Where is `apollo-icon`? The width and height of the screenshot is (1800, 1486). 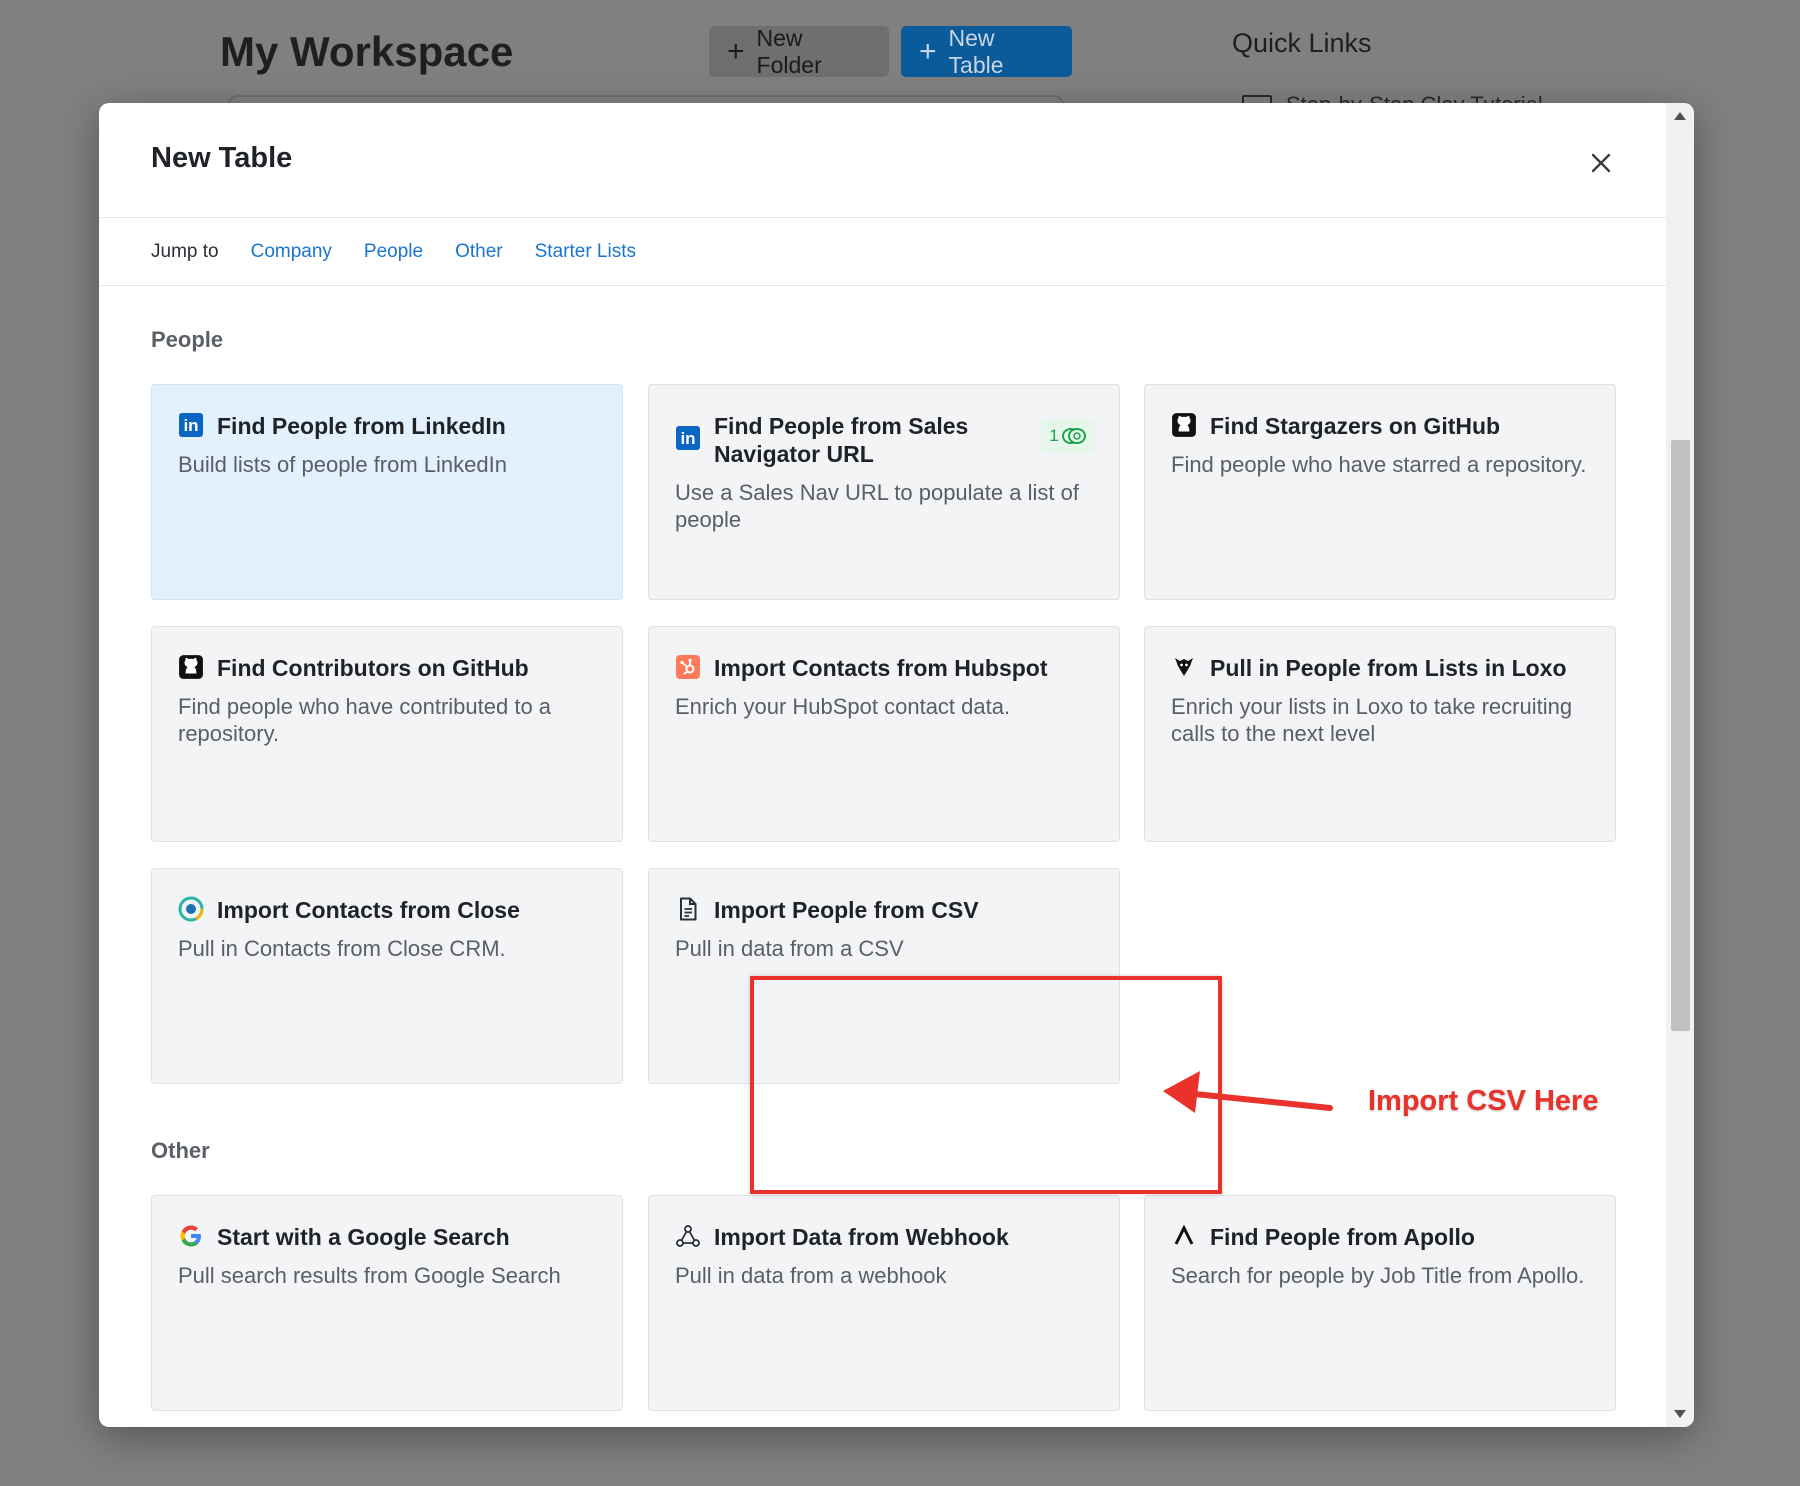 apollo-icon is located at coordinates (1184, 1236).